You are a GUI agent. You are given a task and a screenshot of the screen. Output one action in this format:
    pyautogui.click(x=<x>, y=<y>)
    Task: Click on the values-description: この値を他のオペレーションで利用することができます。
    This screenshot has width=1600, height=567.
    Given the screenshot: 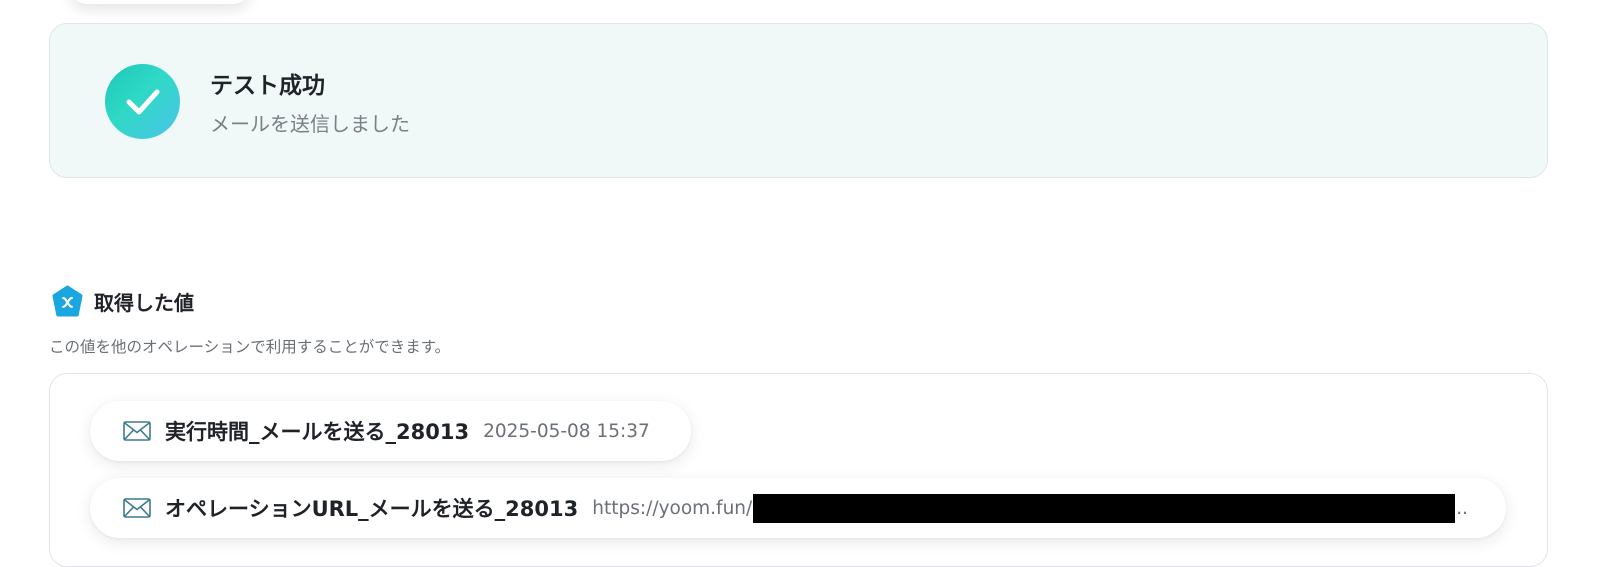 What is the action you would take?
    pyautogui.click(x=250, y=347)
    